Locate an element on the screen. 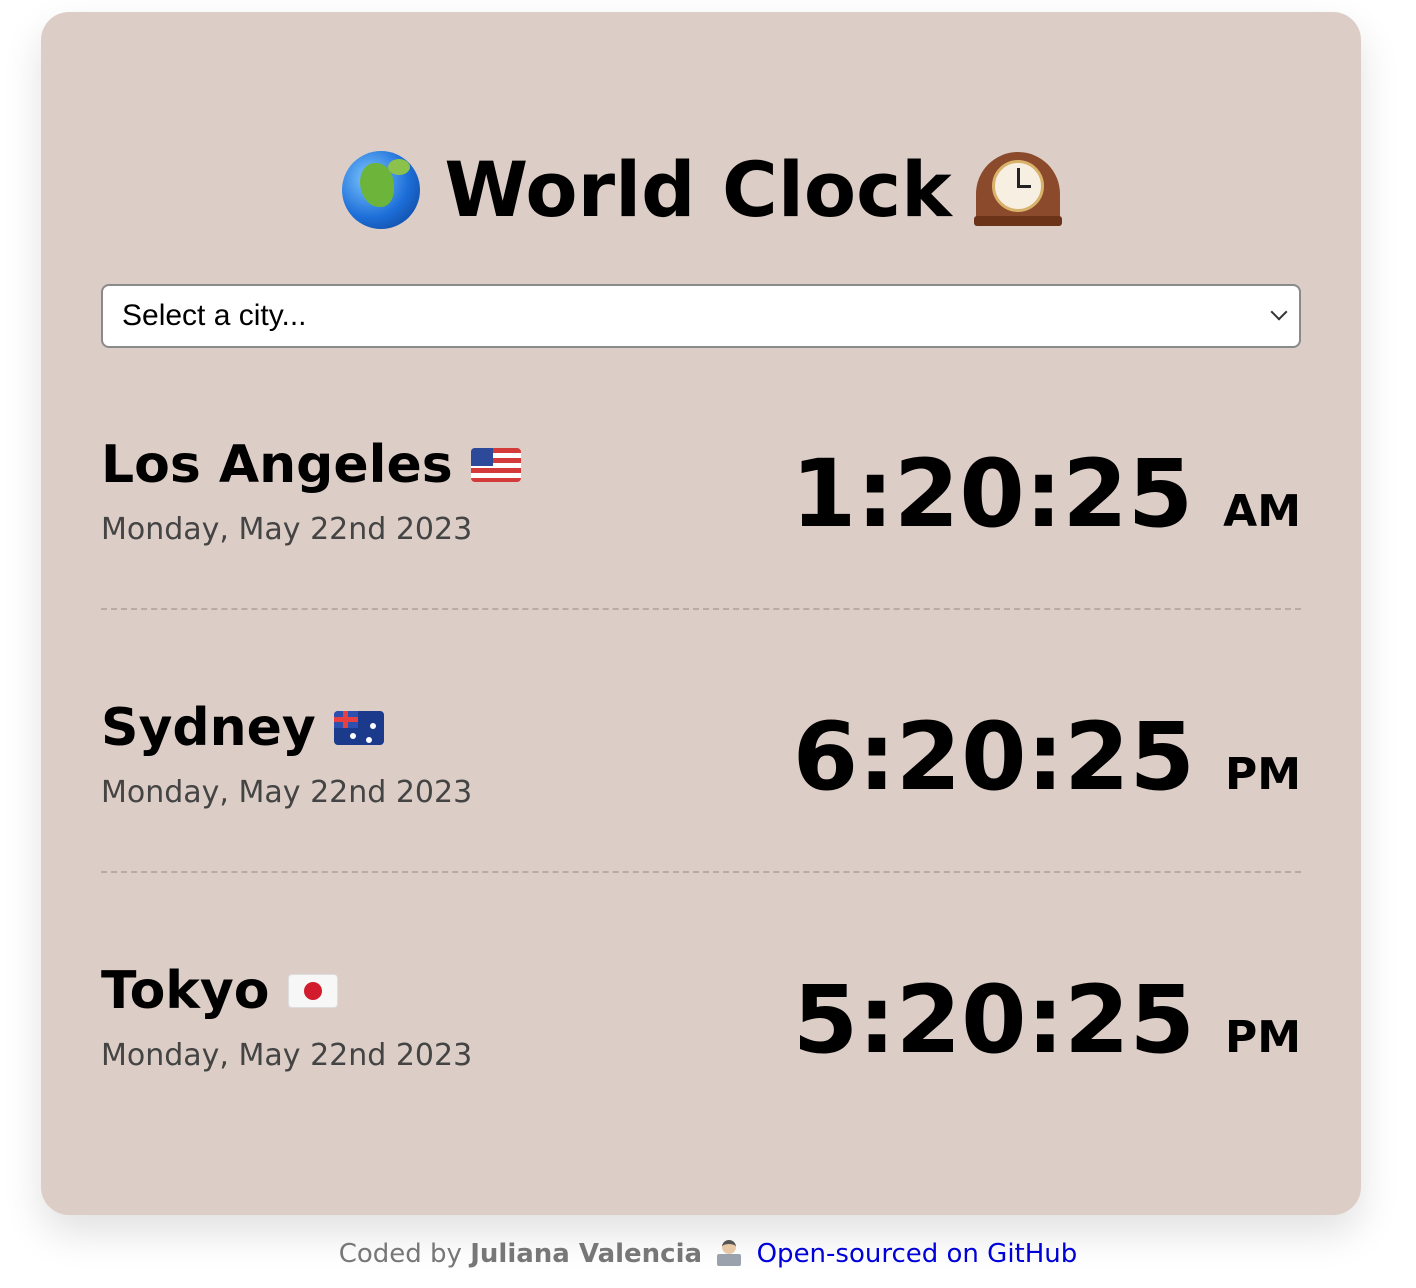  city-name: Los Angeles is located at coordinates (311, 465).